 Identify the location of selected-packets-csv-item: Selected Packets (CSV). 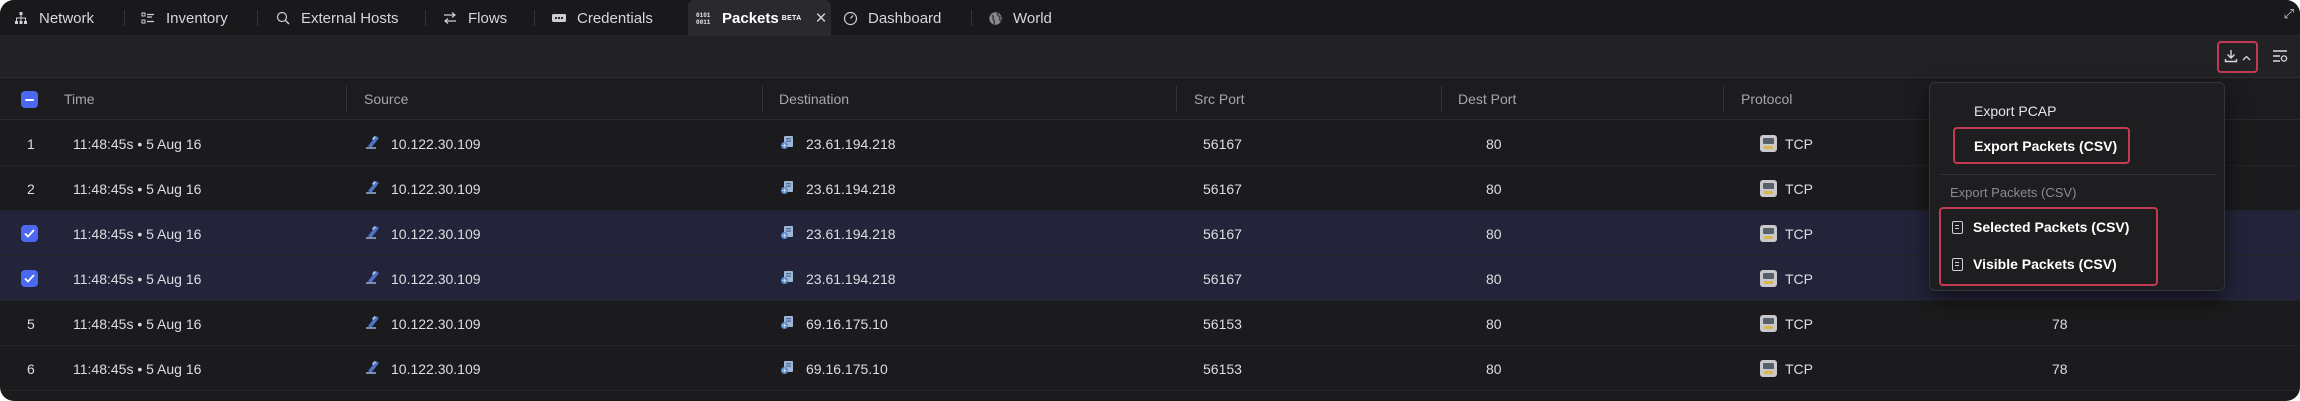
(2040, 227).